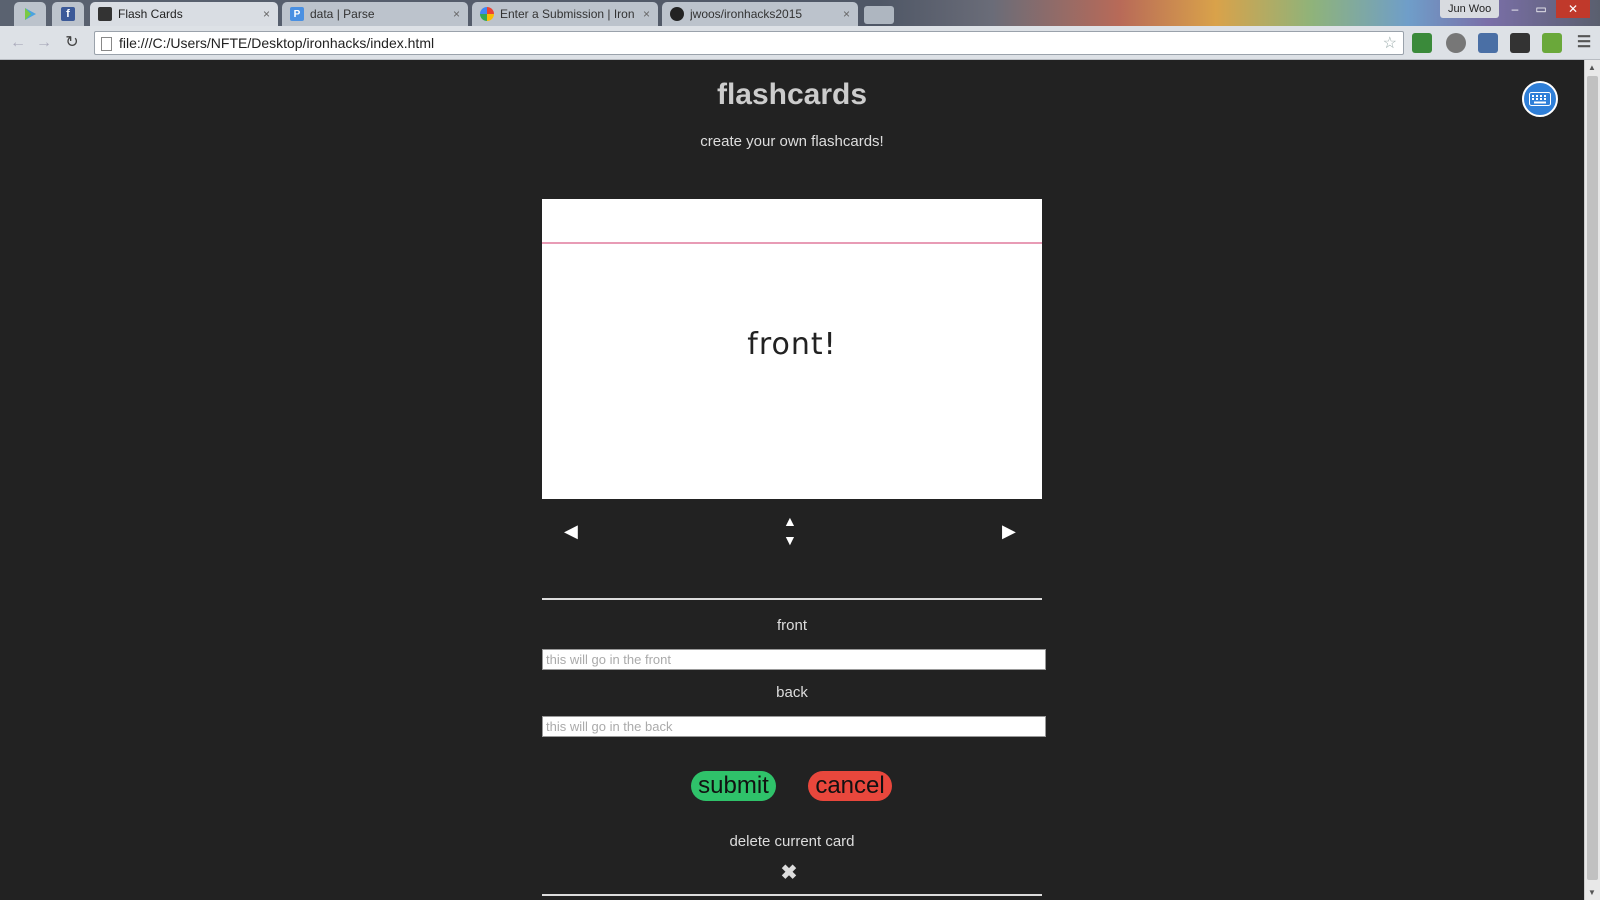  I want to click on restore-button: ▭, so click(1541, 9).